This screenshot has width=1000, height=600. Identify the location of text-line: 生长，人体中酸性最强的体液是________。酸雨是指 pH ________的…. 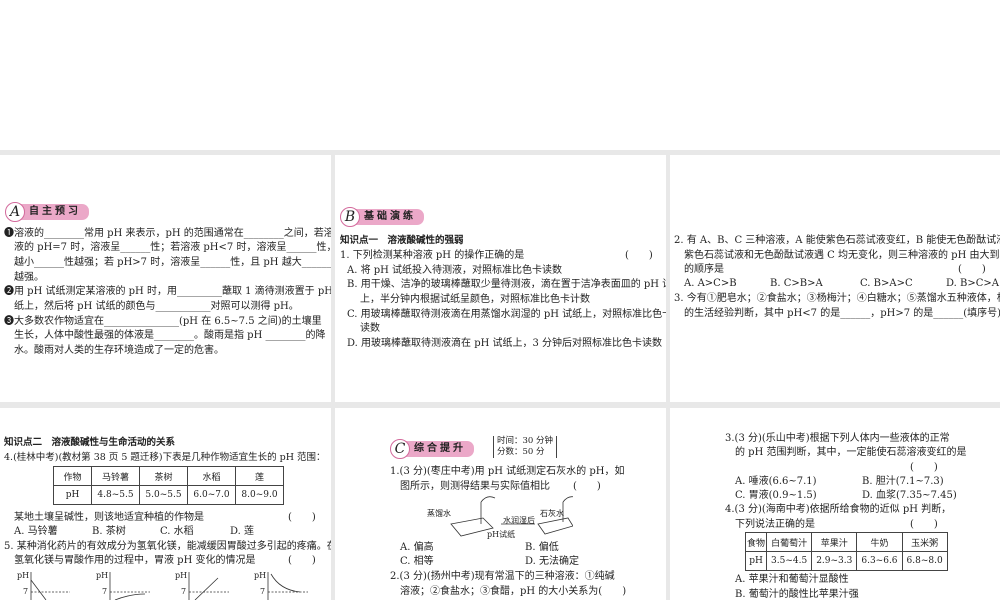
(170, 335).